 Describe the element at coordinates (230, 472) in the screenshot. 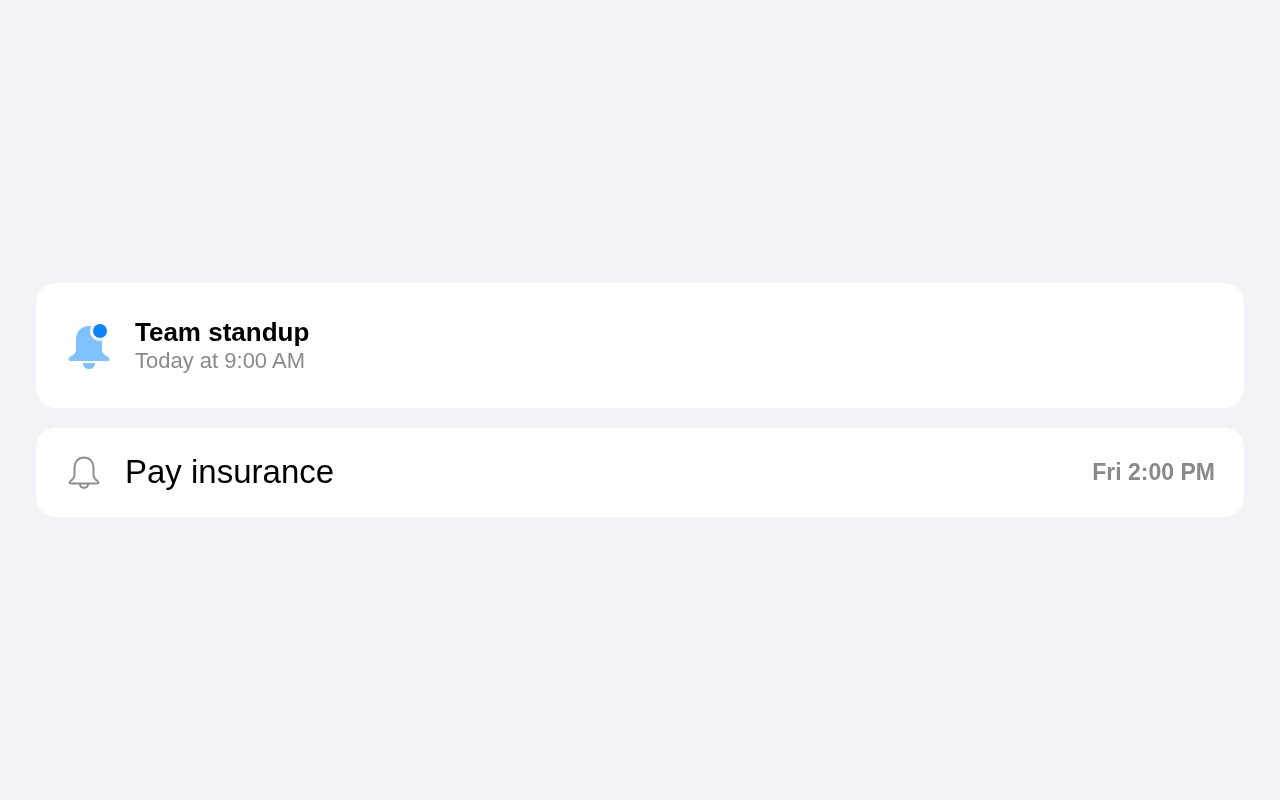

I see `reminder-title: Pay insurance` at that location.